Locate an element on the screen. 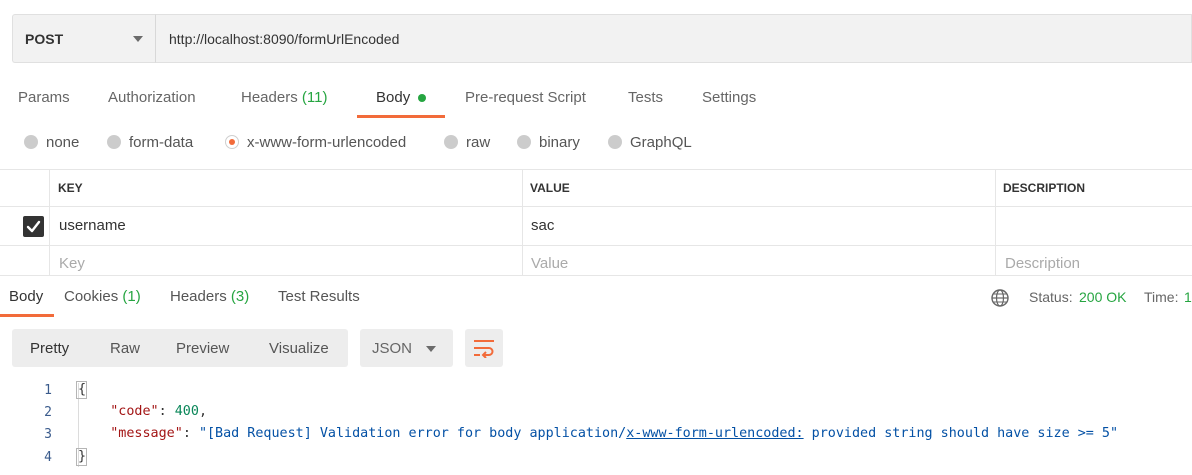  tab-count: (3) is located at coordinates (240, 296).